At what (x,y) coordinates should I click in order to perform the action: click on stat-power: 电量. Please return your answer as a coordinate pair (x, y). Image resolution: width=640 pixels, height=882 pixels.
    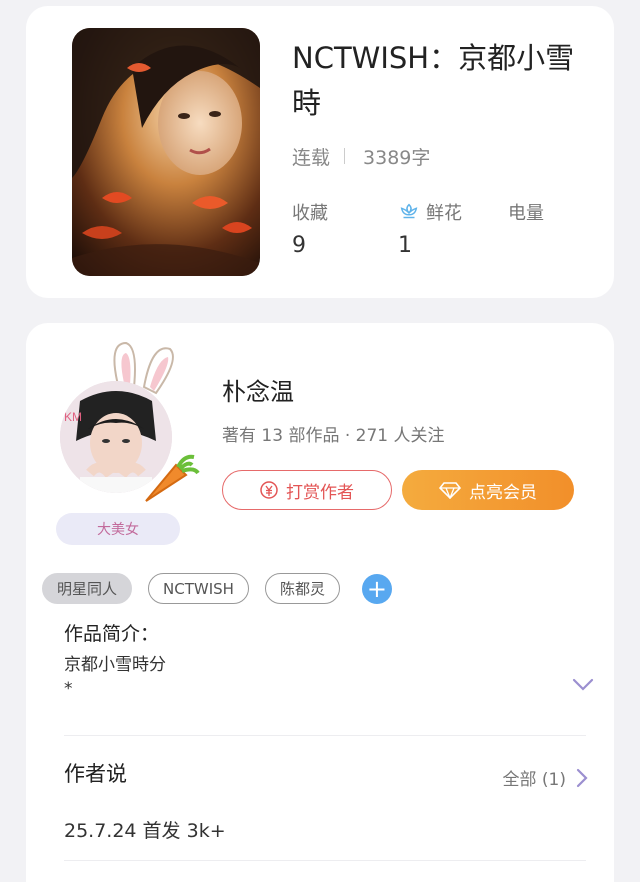
    Looking at the image, I should click on (526, 230).